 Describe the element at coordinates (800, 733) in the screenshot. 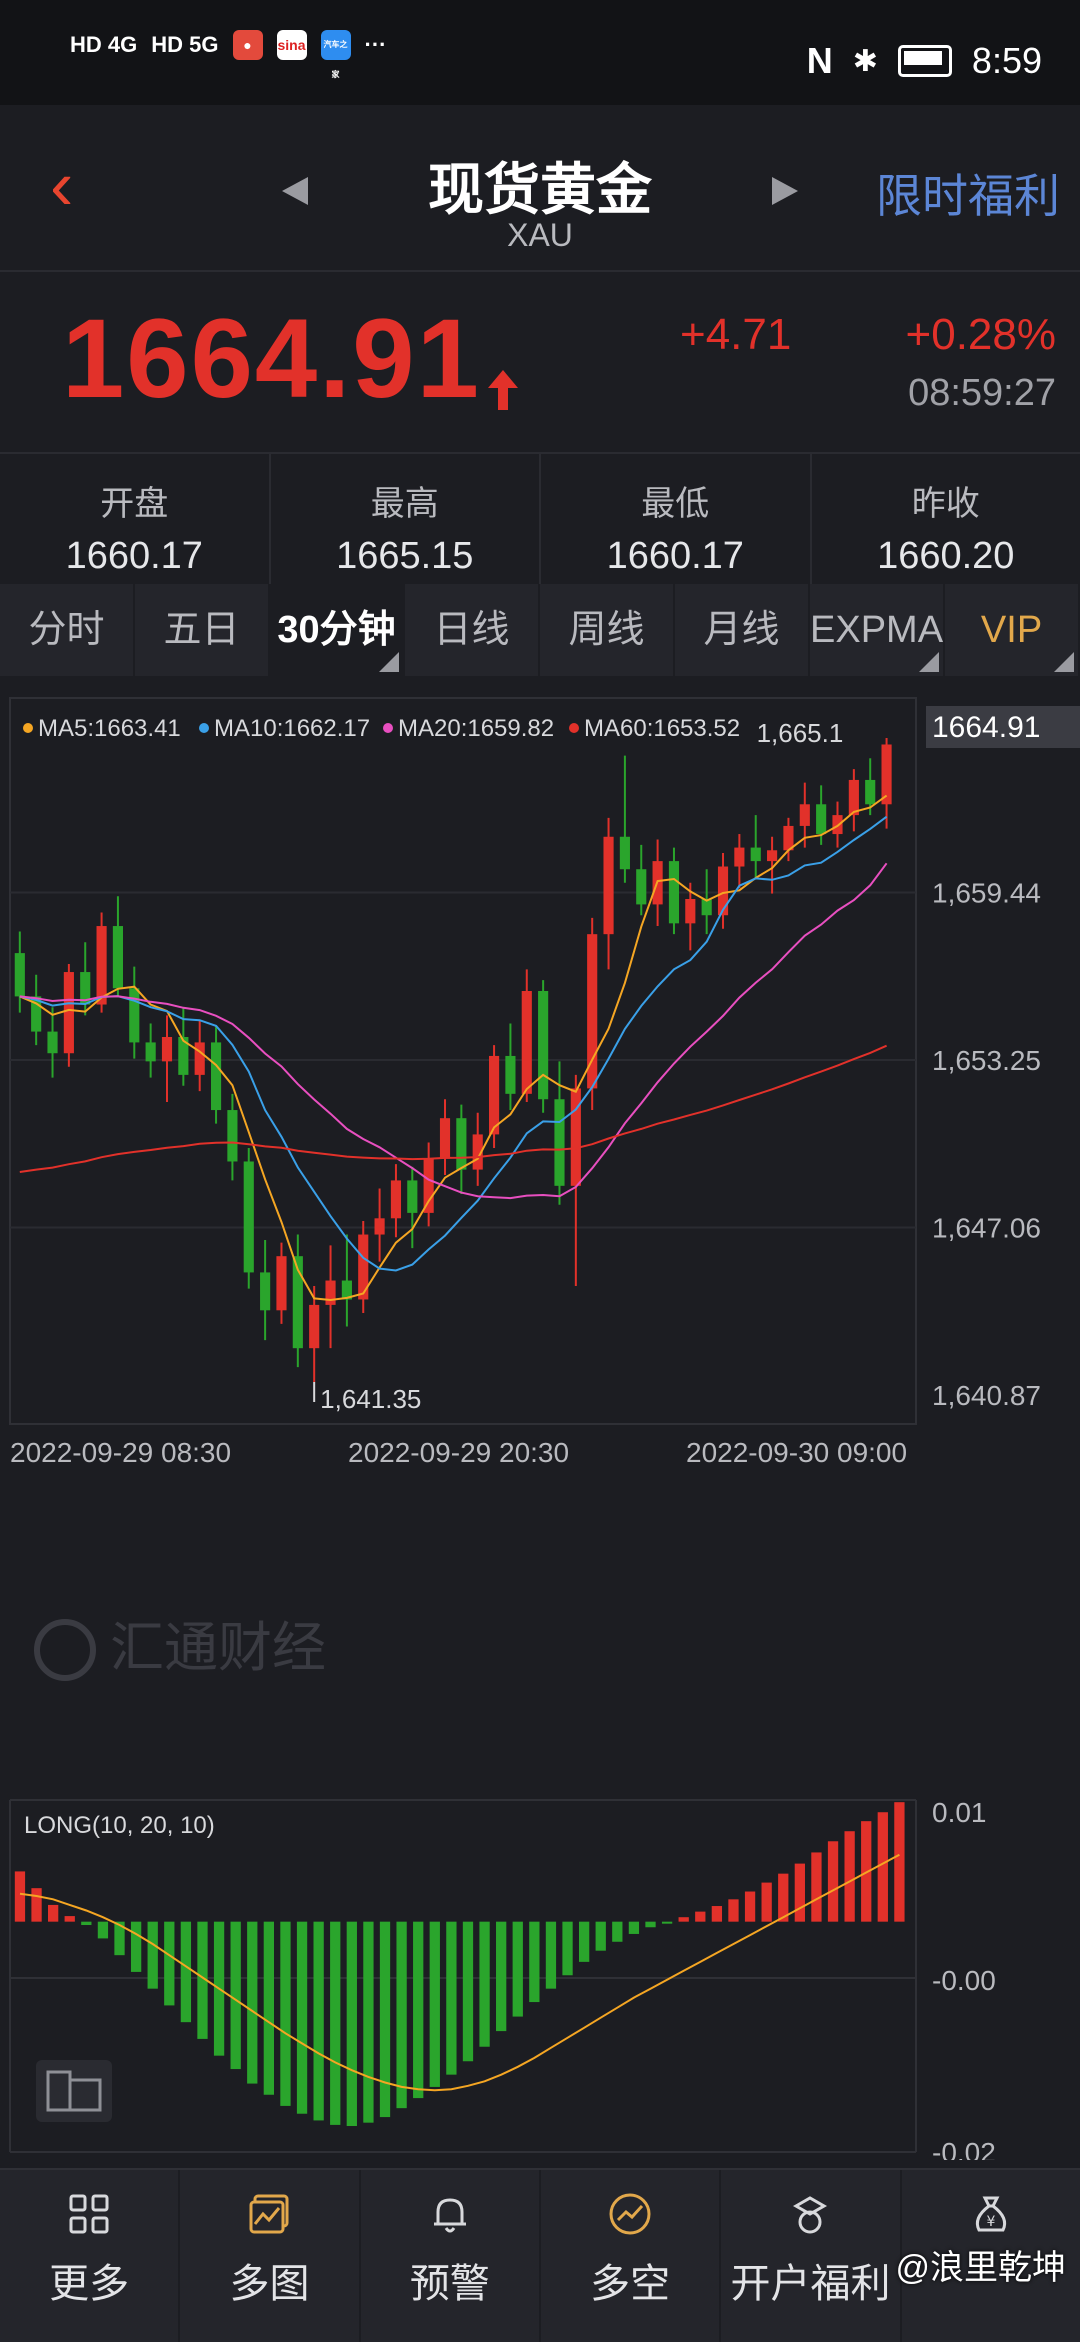

I see `high-label: 1,665.1` at that location.